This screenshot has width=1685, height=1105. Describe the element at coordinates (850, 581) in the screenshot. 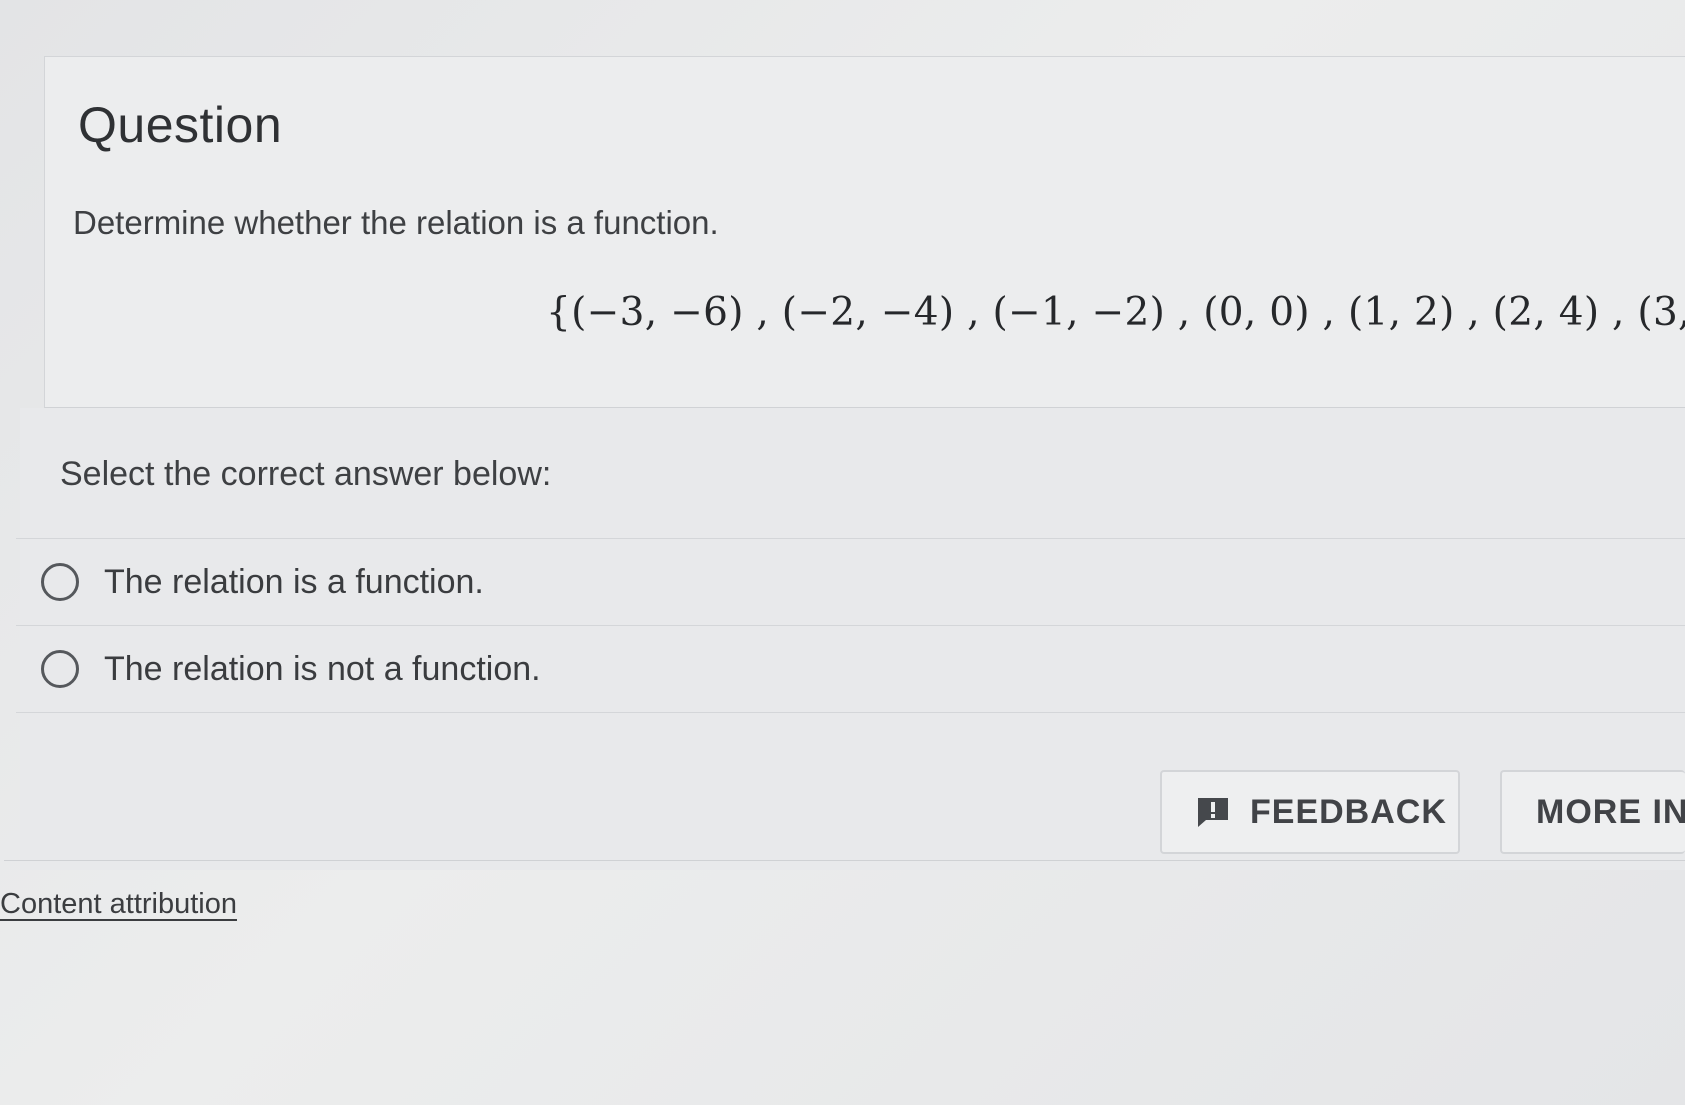

I see `answer-option-is-function: The relation is a function.` at that location.